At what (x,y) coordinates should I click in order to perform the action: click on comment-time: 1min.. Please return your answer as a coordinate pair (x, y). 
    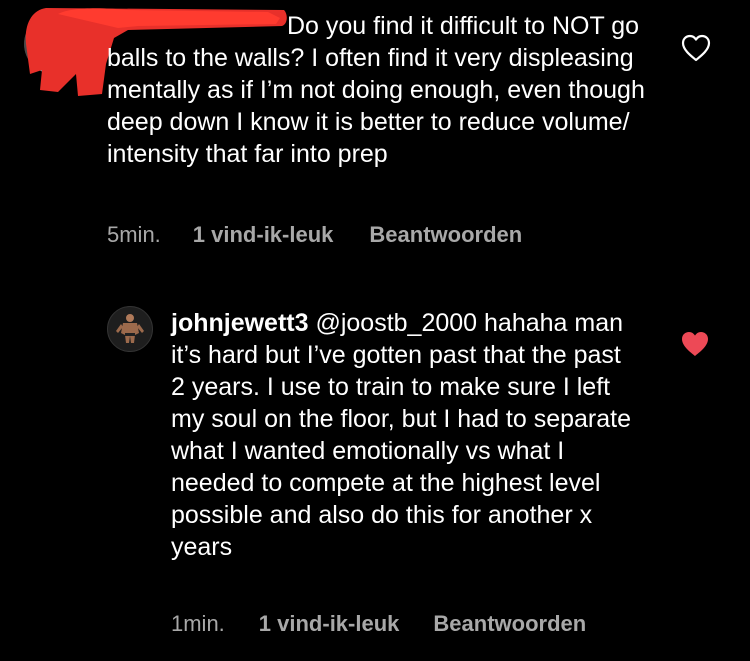
    Looking at the image, I should click on (198, 623).